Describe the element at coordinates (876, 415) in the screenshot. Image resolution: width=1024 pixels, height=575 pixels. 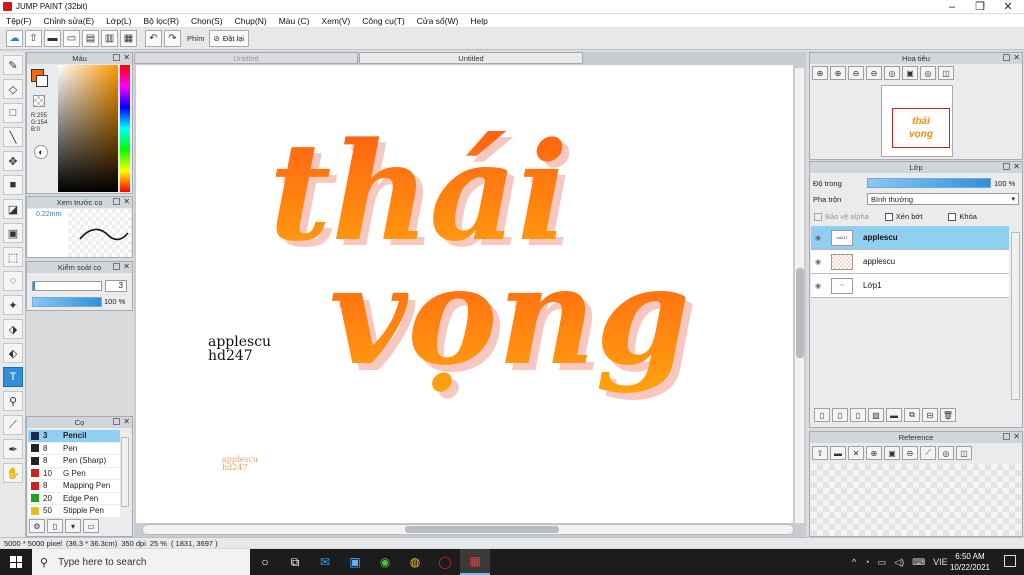
I see `tone-layer-icon: ▨` at that location.